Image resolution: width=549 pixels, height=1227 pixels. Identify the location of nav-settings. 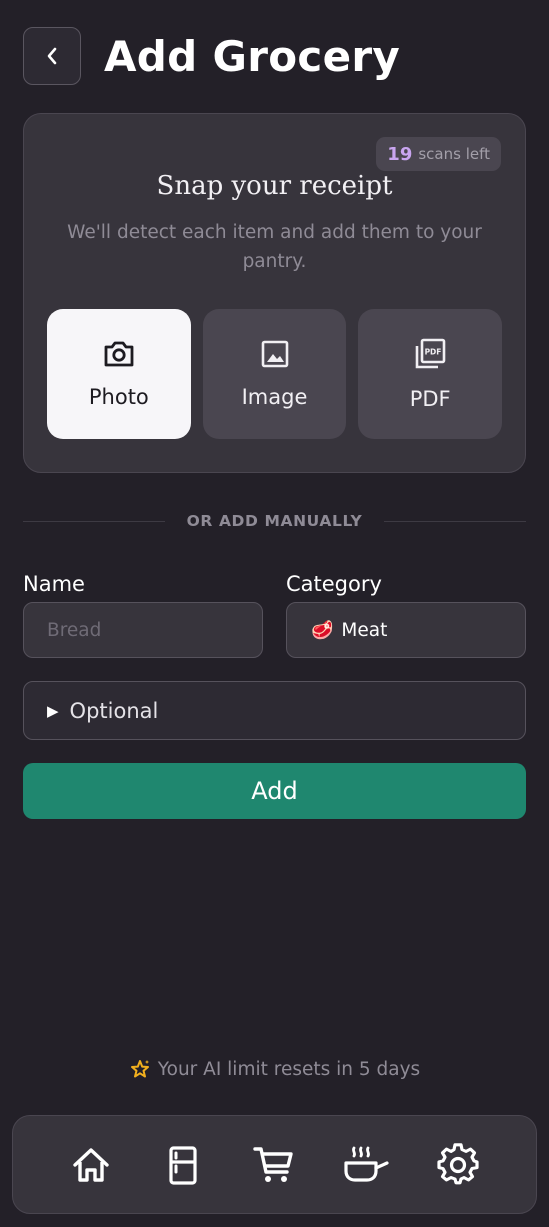
(458, 1165).